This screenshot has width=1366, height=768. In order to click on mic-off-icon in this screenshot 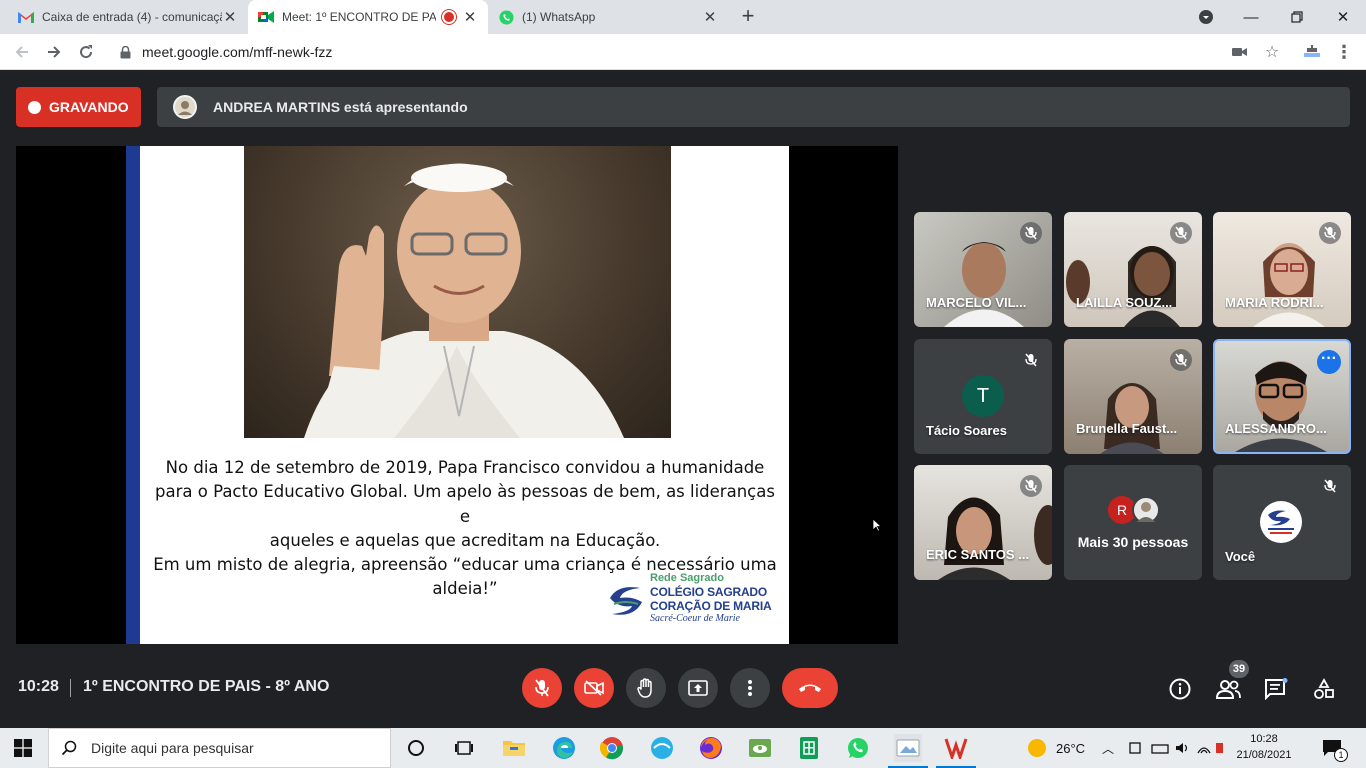, I will do `click(542, 688)`.